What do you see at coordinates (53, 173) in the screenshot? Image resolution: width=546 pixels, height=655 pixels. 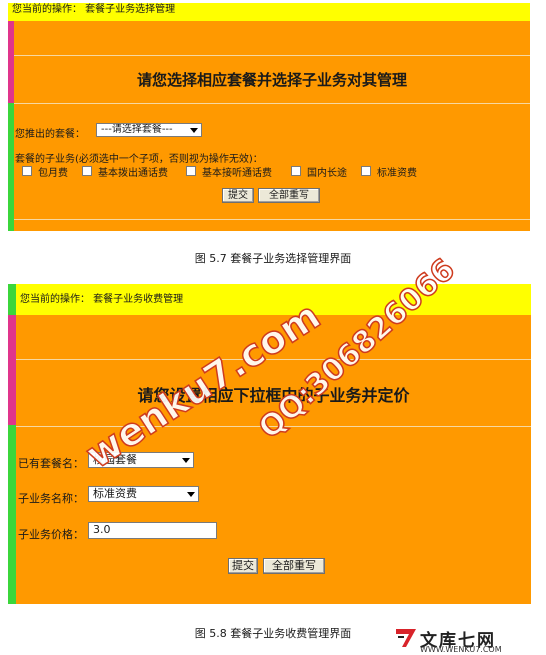 I see `checkbox-label: 包月费` at bounding box center [53, 173].